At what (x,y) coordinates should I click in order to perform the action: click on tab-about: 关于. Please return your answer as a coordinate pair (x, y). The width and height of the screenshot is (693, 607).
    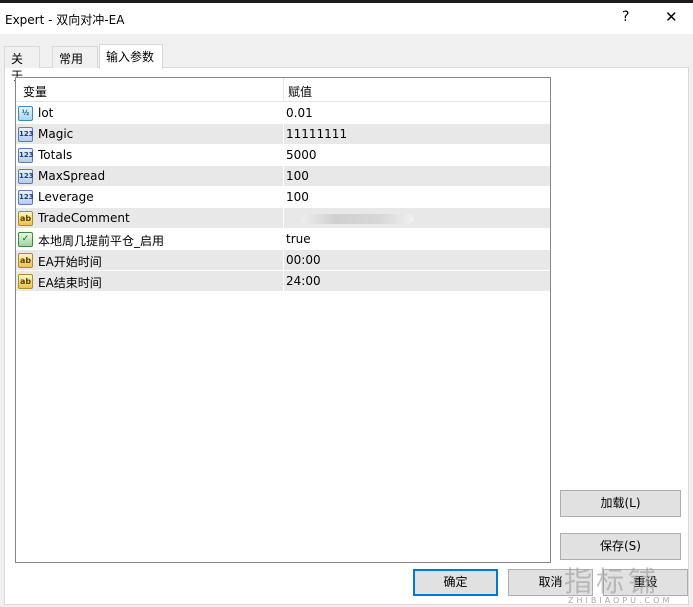
    Looking at the image, I should click on (22, 64).